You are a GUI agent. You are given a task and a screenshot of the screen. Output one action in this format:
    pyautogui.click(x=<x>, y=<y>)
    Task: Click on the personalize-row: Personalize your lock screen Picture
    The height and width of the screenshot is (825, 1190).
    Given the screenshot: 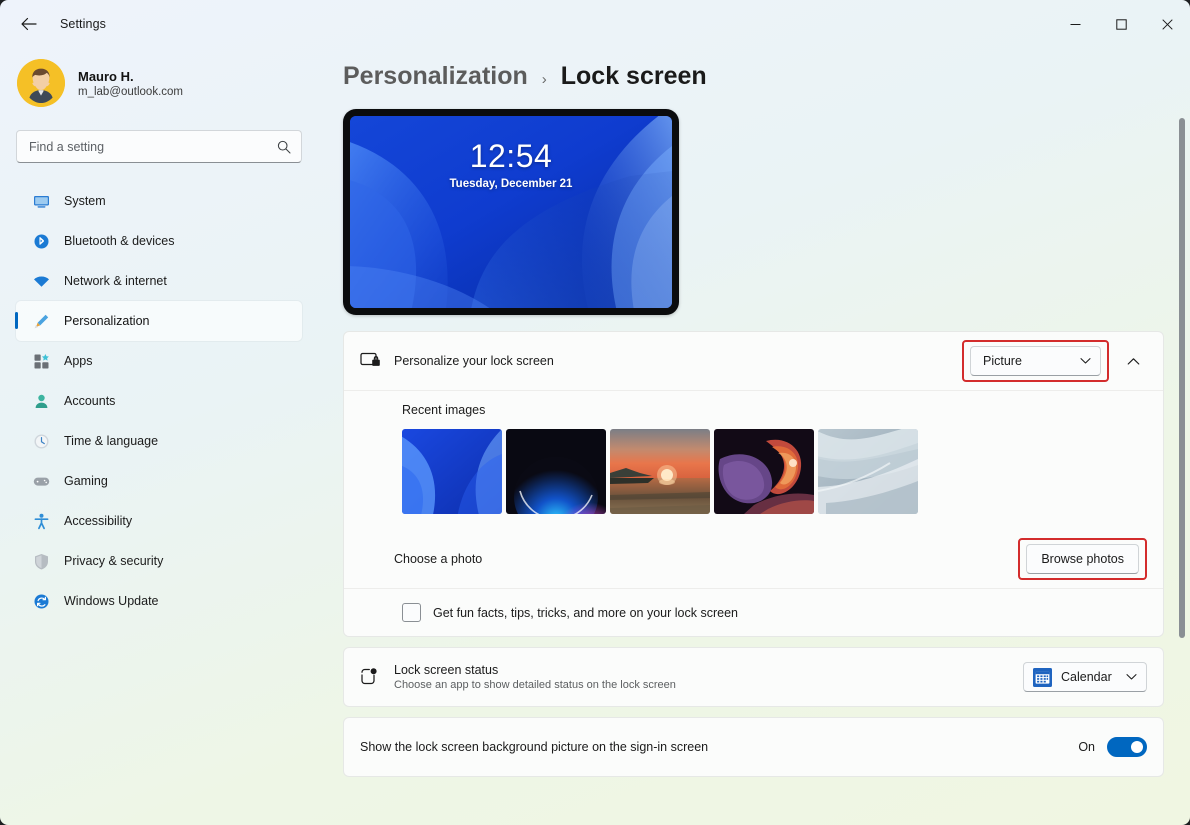 What is the action you would take?
    pyautogui.click(x=753, y=361)
    